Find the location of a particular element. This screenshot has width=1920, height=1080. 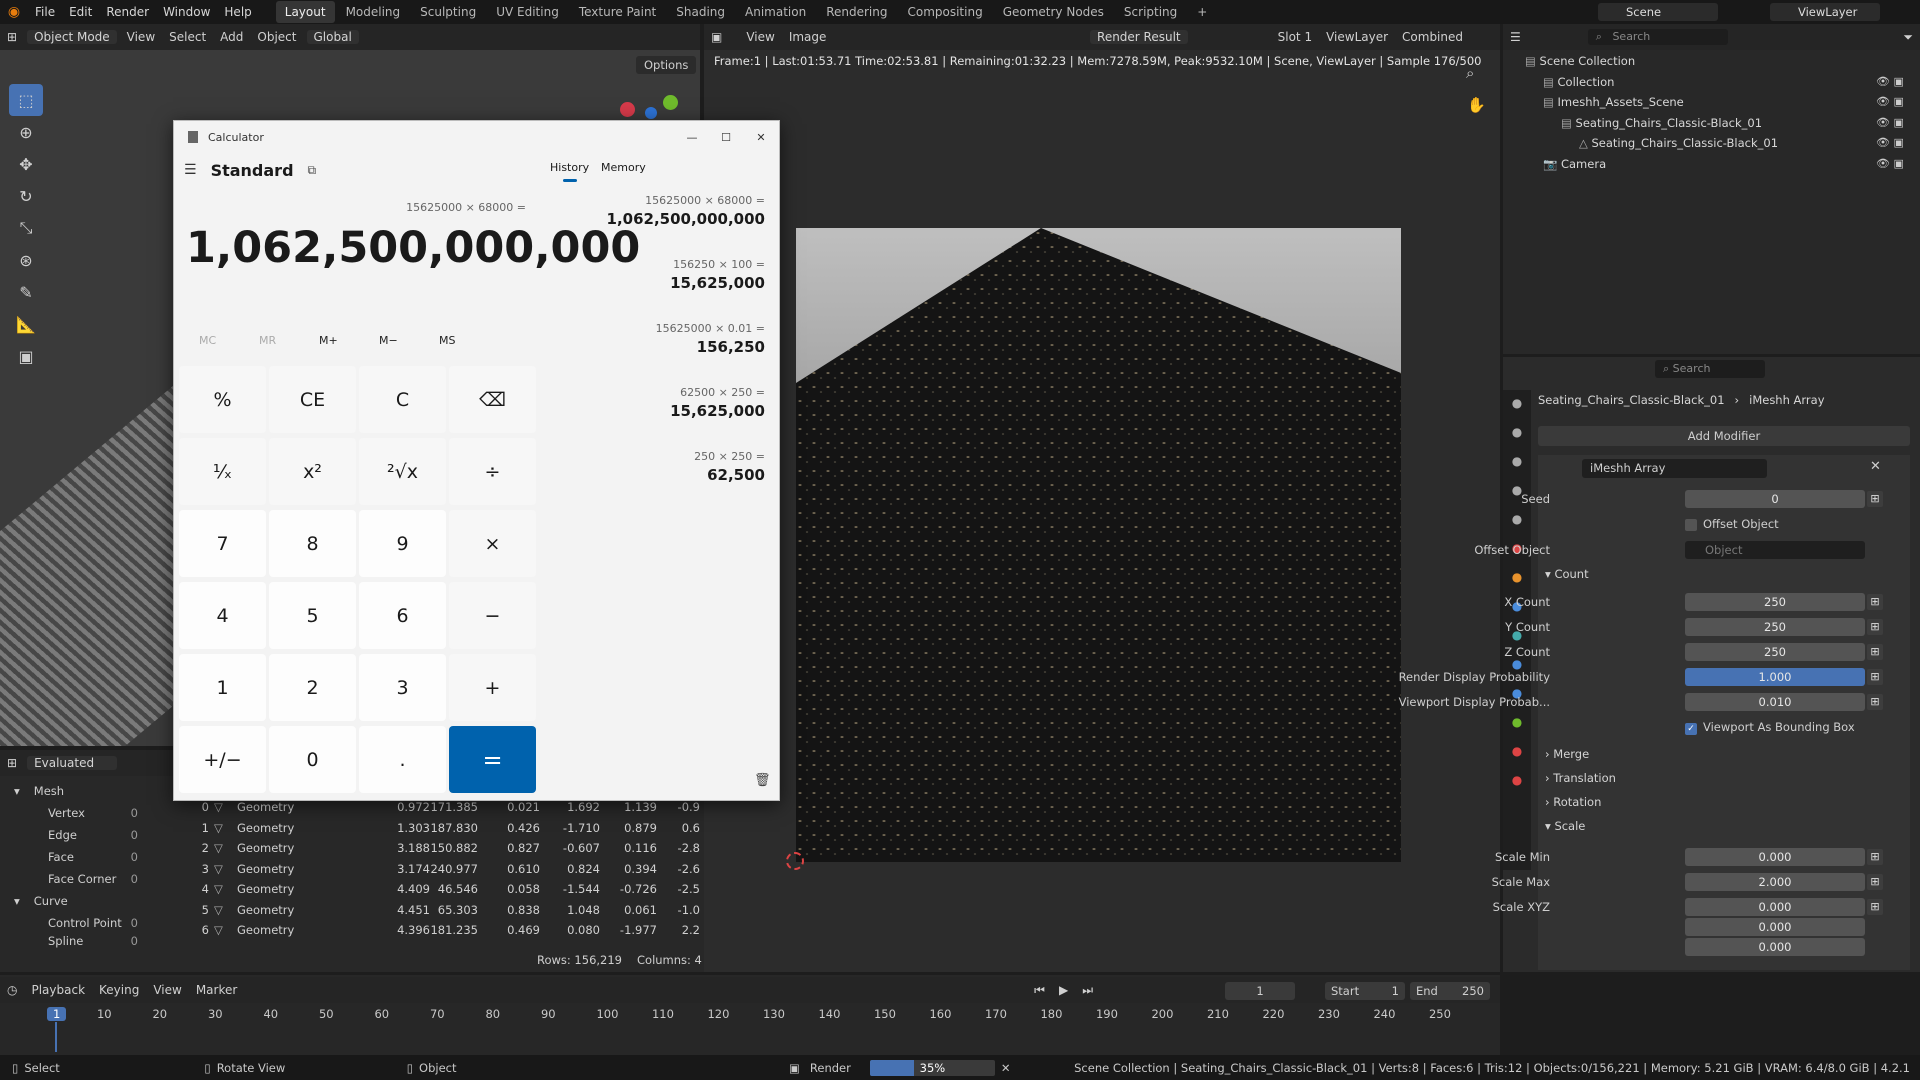

tool-tab-icon: ● is located at coordinates (1517, 405).